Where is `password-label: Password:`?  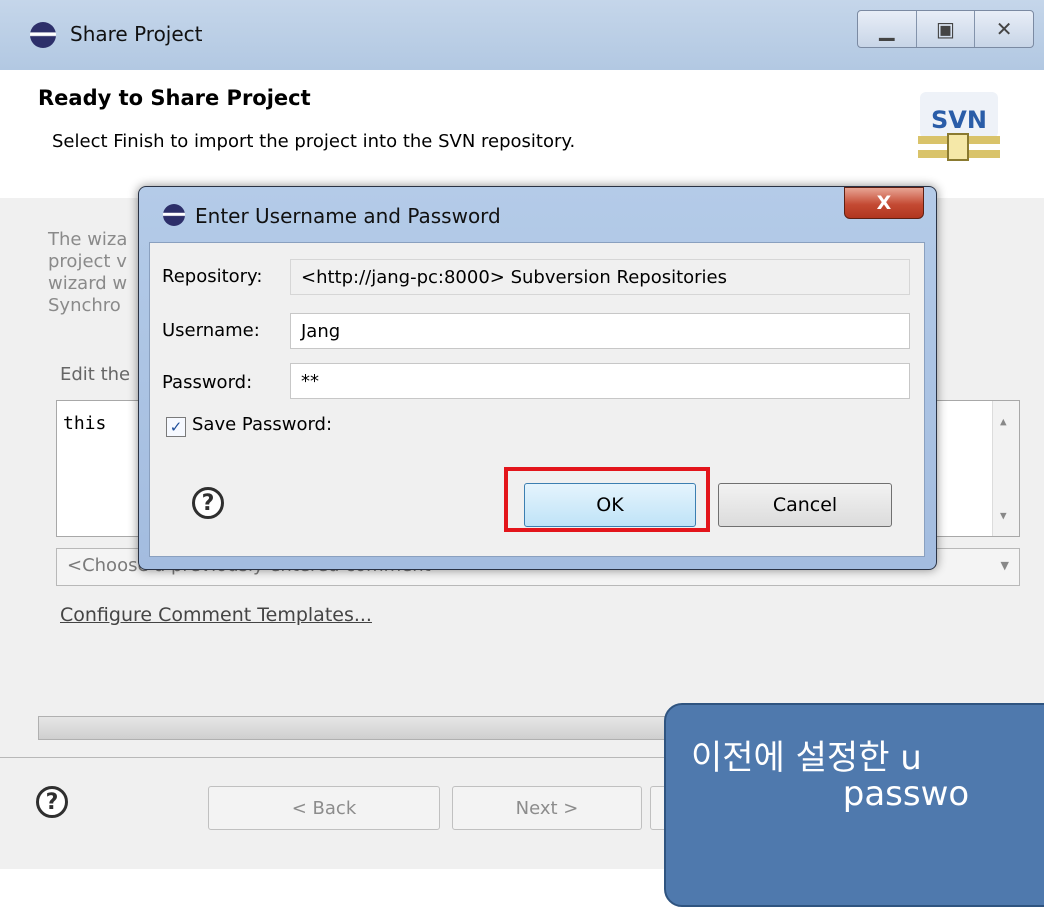
password-label: Password: is located at coordinates (207, 382).